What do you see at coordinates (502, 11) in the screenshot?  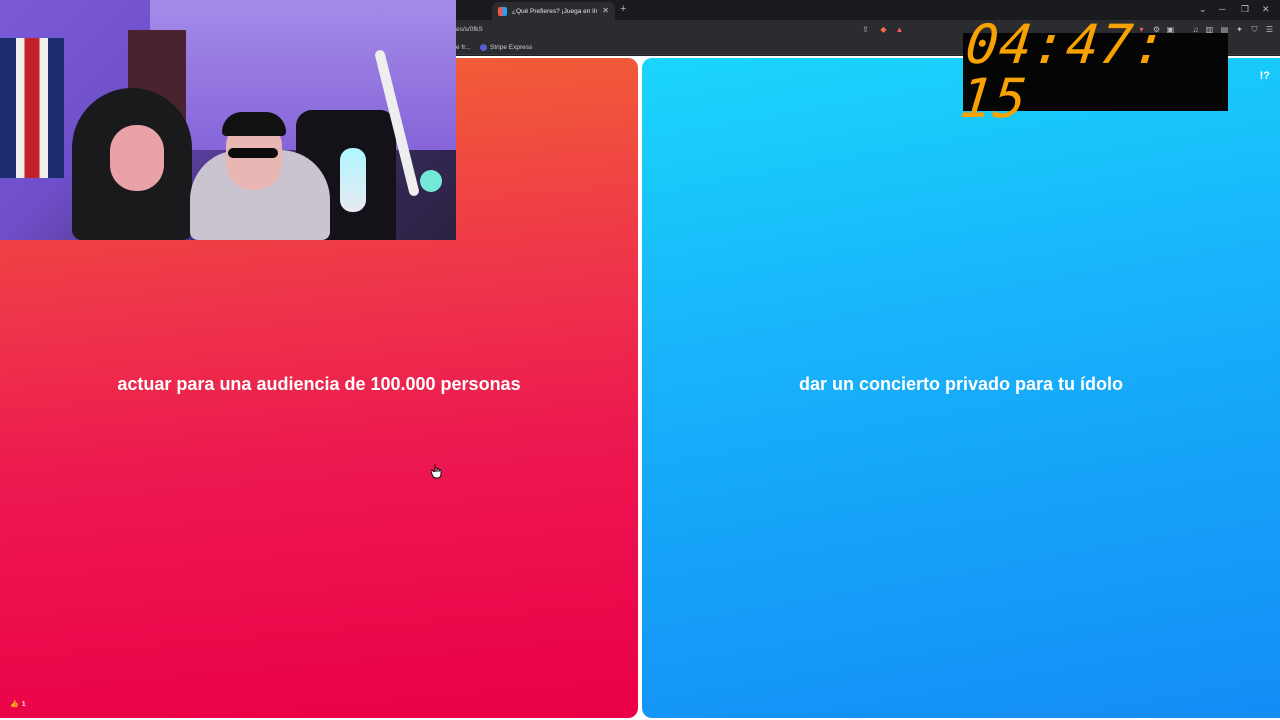 I see `site-favicon-icon` at bounding box center [502, 11].